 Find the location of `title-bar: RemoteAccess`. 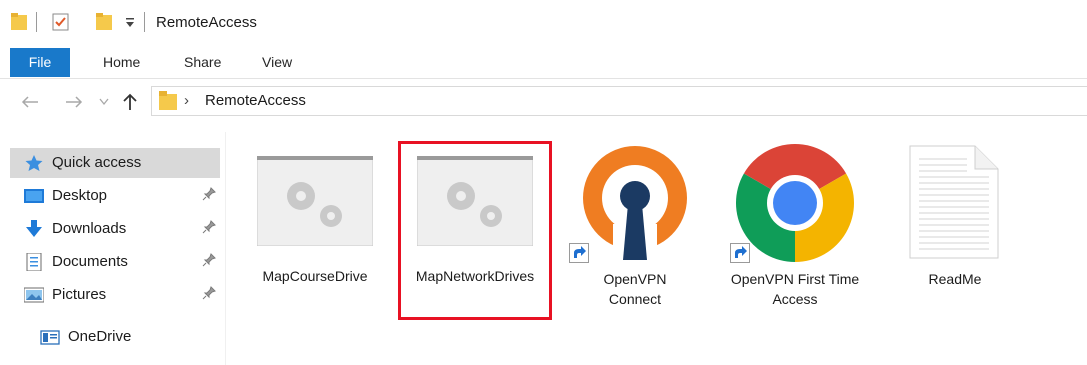

title-bar: RemoteAccess is located at coordinates (543, 22).